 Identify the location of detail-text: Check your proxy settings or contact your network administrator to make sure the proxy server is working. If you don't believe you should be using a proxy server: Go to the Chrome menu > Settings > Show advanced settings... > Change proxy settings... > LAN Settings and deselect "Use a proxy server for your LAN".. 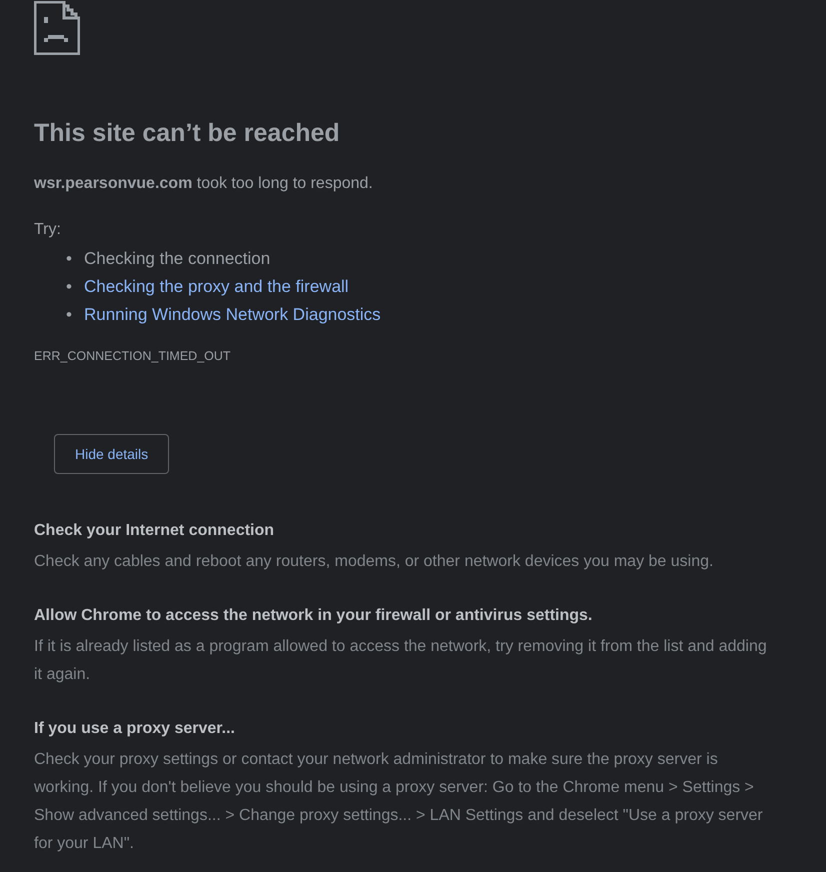
(399, 802).